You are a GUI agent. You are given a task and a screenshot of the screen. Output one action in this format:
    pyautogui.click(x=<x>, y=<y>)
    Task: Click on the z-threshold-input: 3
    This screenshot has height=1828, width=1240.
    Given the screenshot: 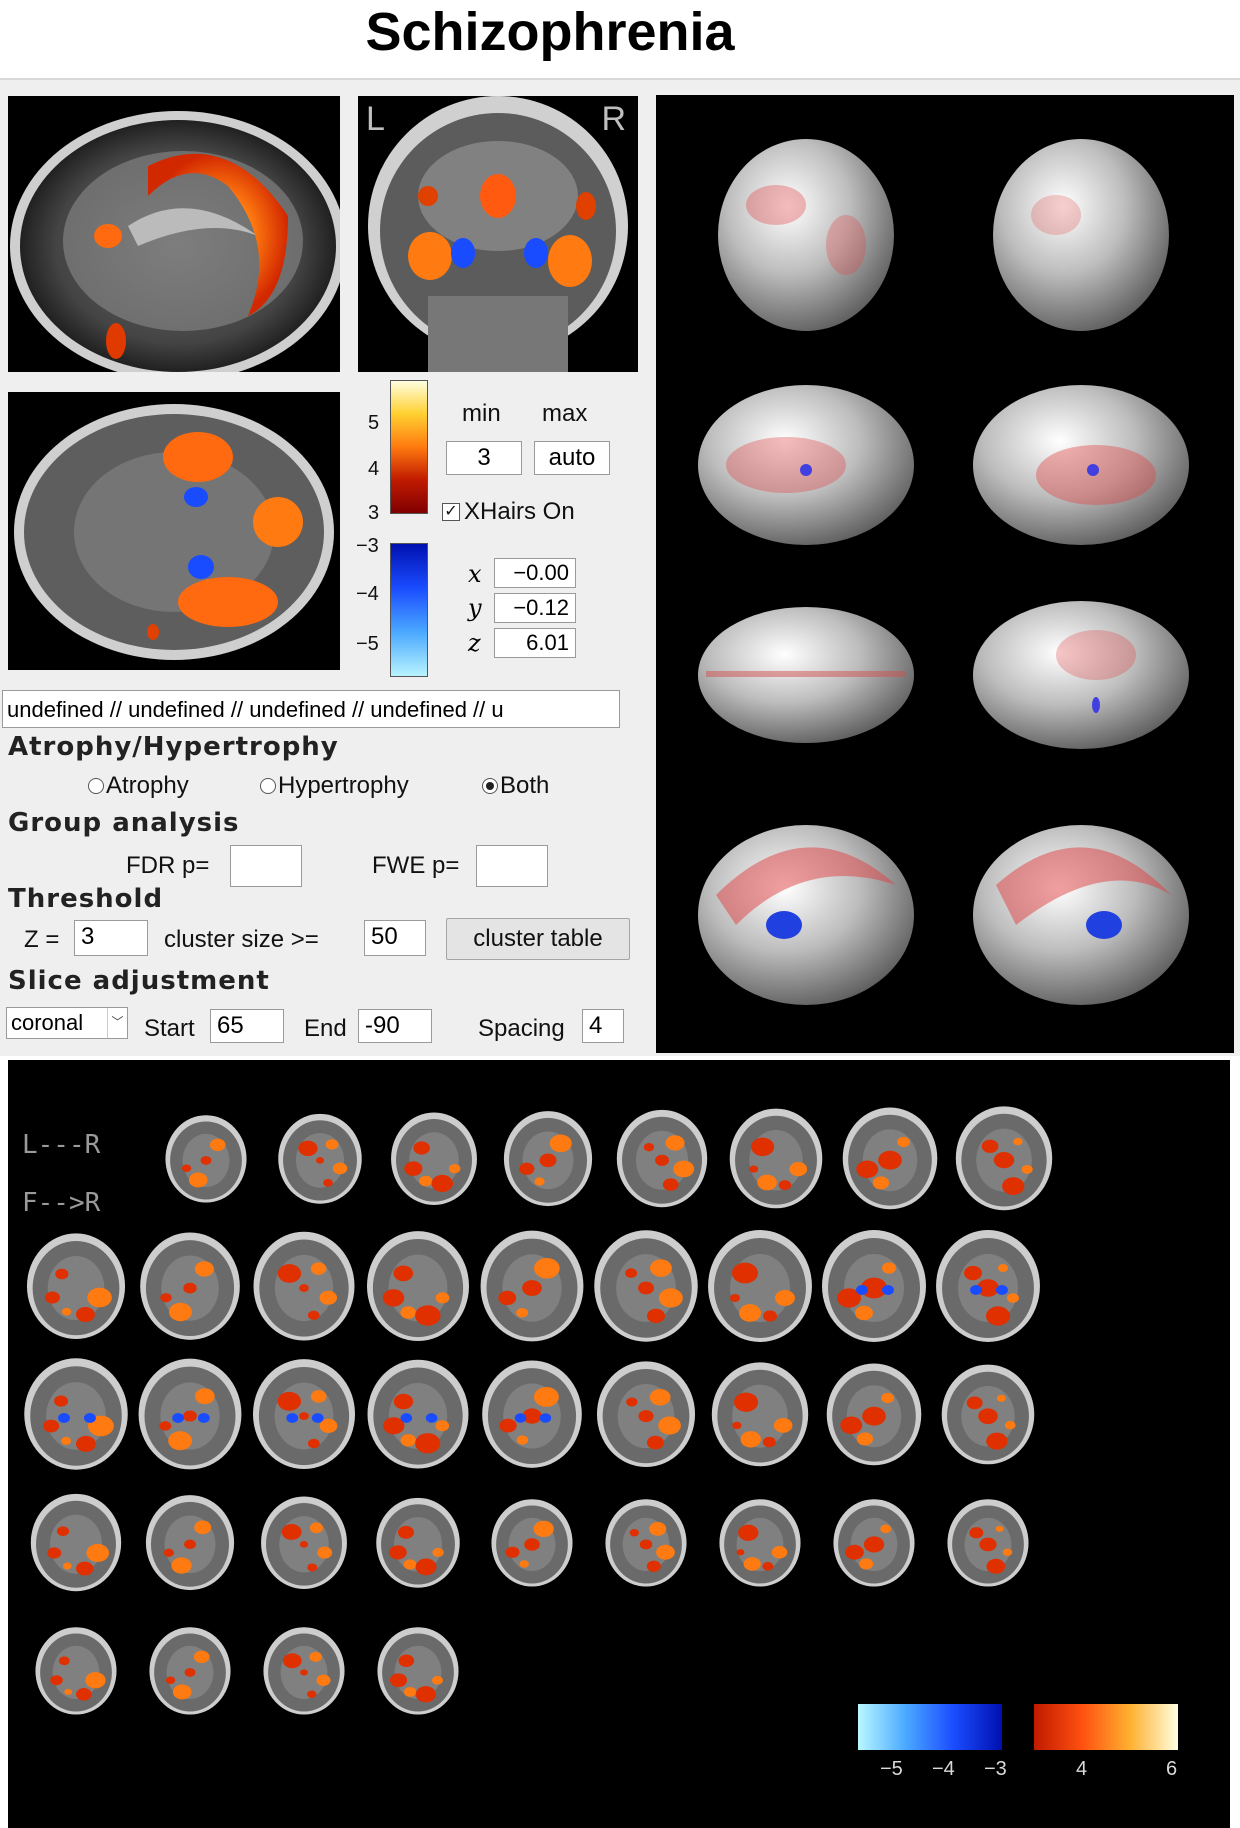 What is the action you would take?
    pyautogui.click(x=111, y=938)
    